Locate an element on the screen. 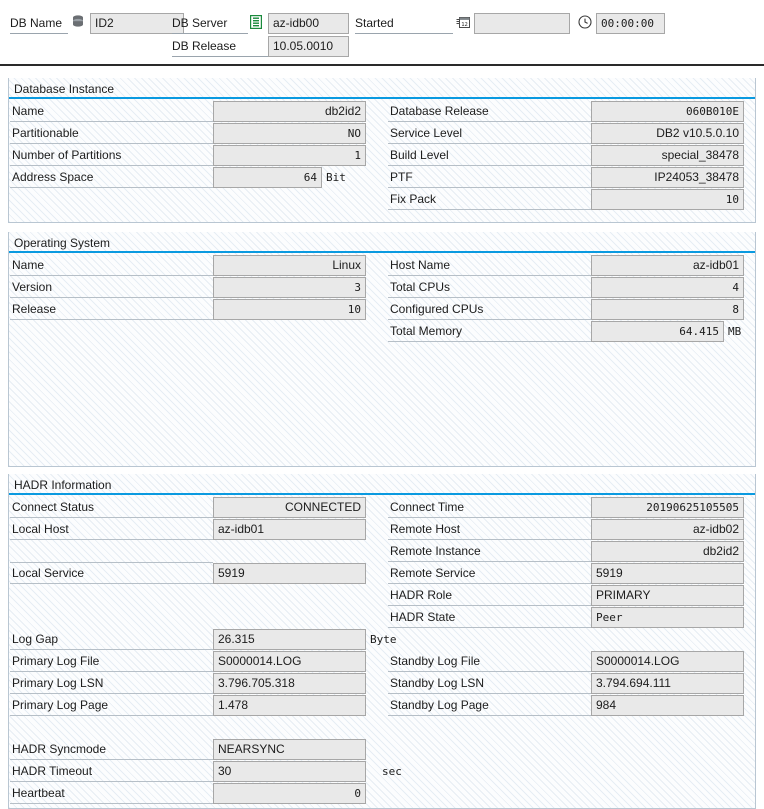 The image size is (764, 809). row-hadr-timeout: HADR Timeout 30 sec is located at coordinates (206, 771).